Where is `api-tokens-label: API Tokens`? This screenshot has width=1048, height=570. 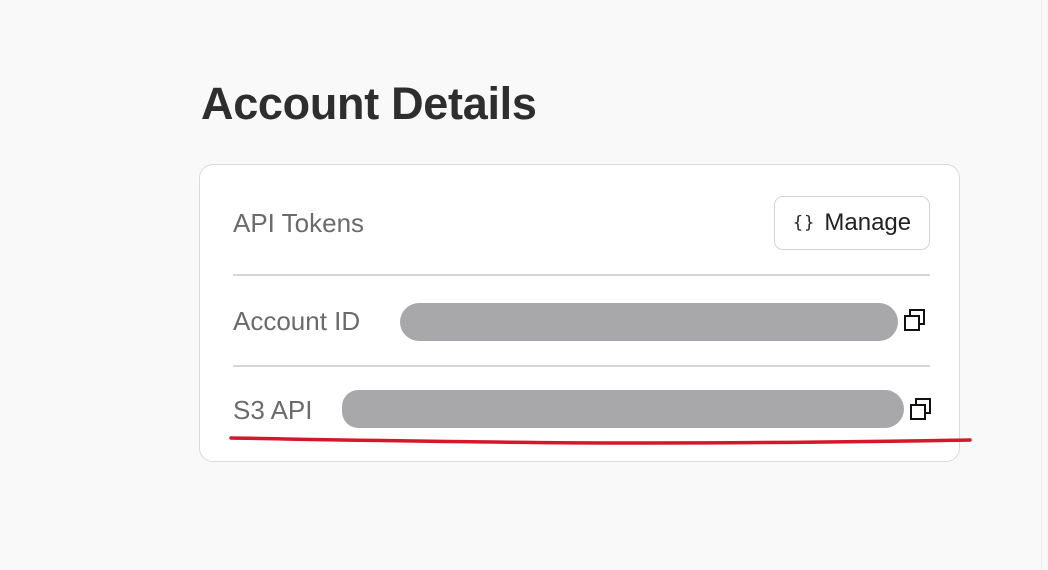
api-tokens-label: API Tokens is located at coordinates (299, 223).